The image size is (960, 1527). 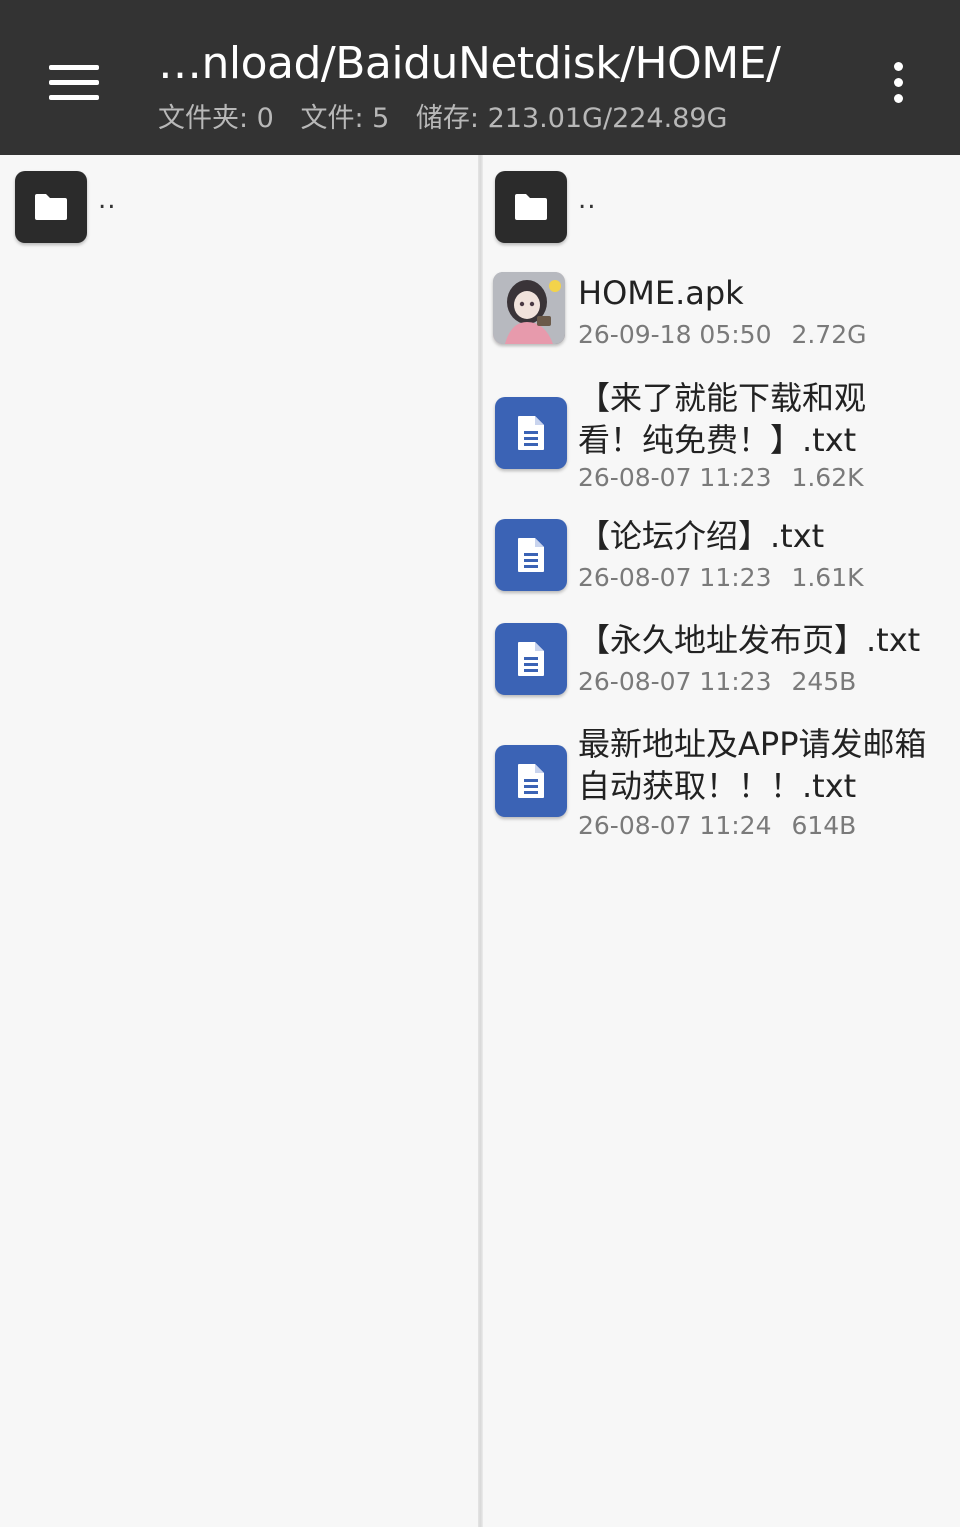 What do you see at coordinates (749, 640) in the screenshot?
I see `file-name: 【永久地址发布页】.txt` at bounding box center [749, 640].